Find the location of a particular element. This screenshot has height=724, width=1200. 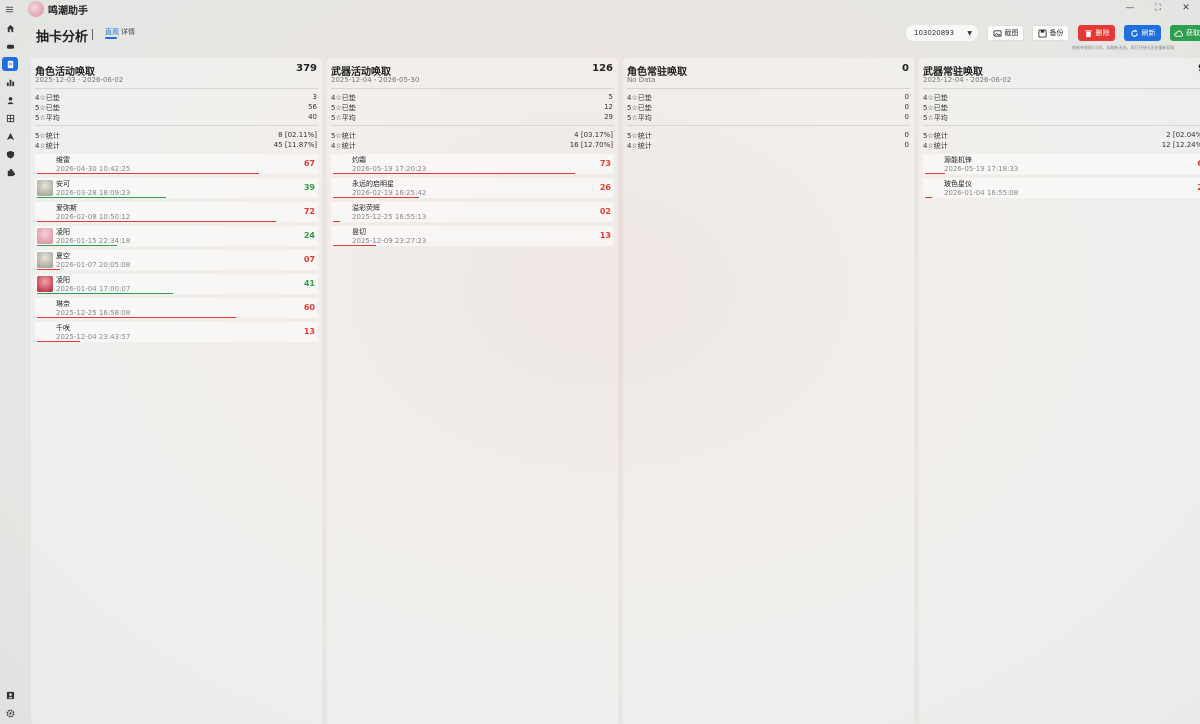

refresh-icon is located at coordinates (1134, 33).